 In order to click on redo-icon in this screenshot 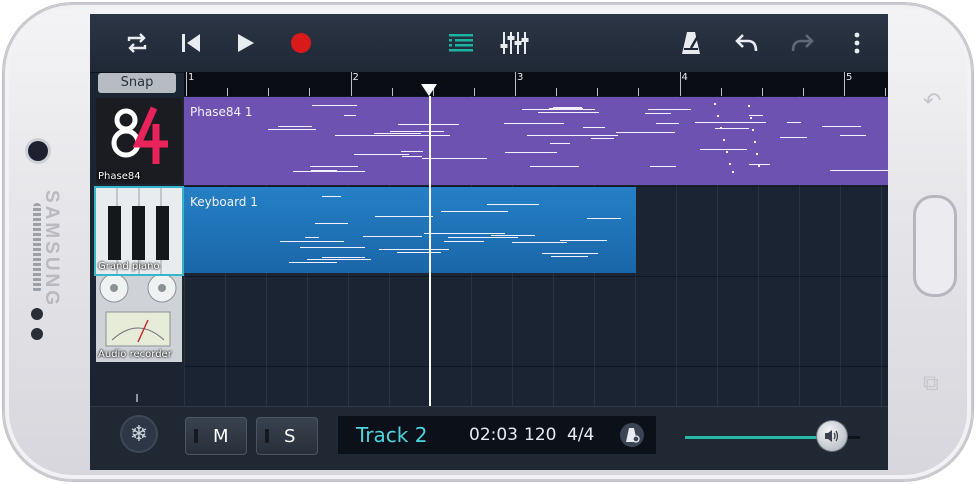, I will do `click(802, 43)`.